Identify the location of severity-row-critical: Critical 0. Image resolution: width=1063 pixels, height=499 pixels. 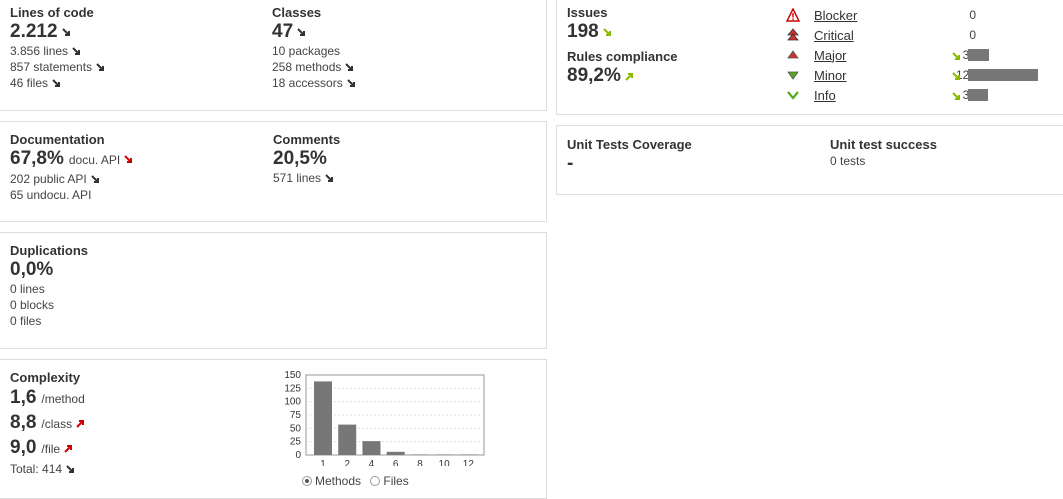
(916, 35).